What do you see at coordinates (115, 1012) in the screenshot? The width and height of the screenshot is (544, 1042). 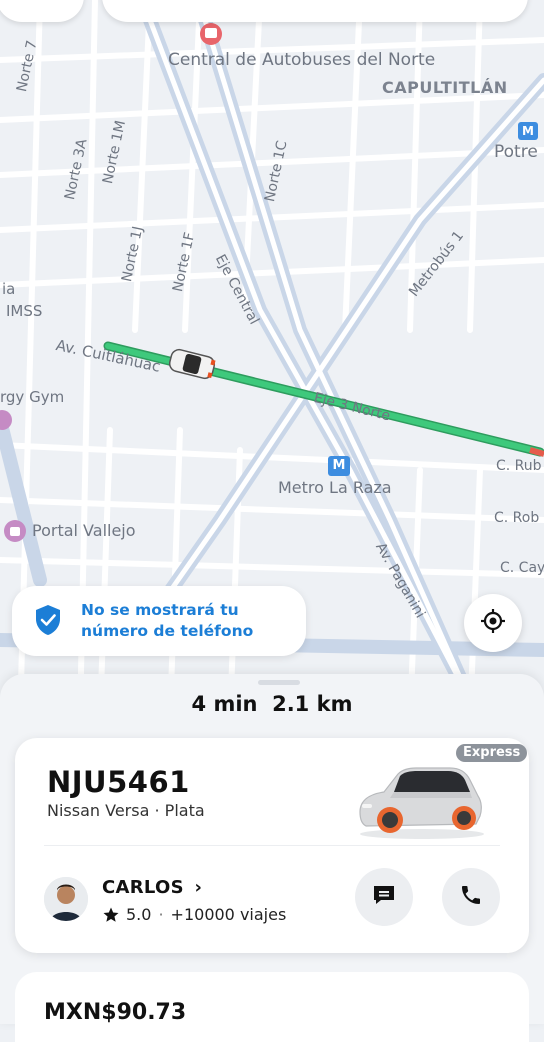 I see `trip-price: MXN$90.73` at bounding box center [115, 1012].